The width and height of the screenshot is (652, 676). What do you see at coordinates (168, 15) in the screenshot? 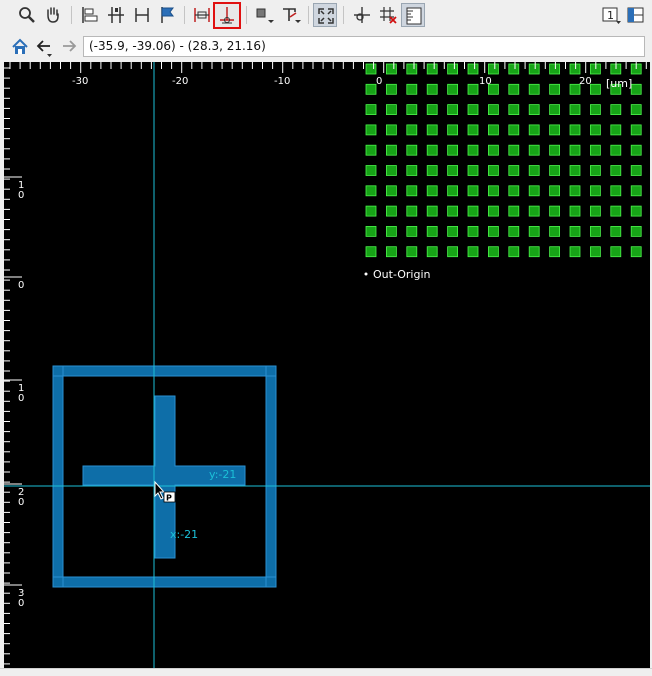
I see `flag-button` at bounding box center [168, 15].